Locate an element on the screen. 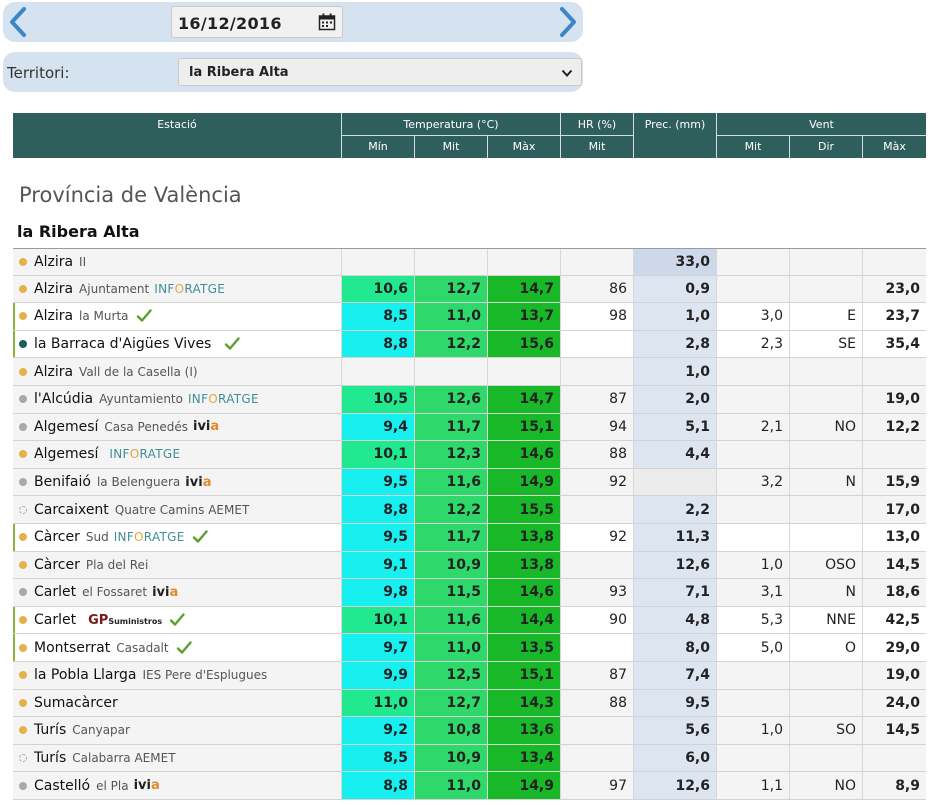 The width and height of the screenshot is (940, 805). table-row: Turís Calabarra AEMET 8,5 10,9 13,4 6,0 is located at coordinates (469, 758).